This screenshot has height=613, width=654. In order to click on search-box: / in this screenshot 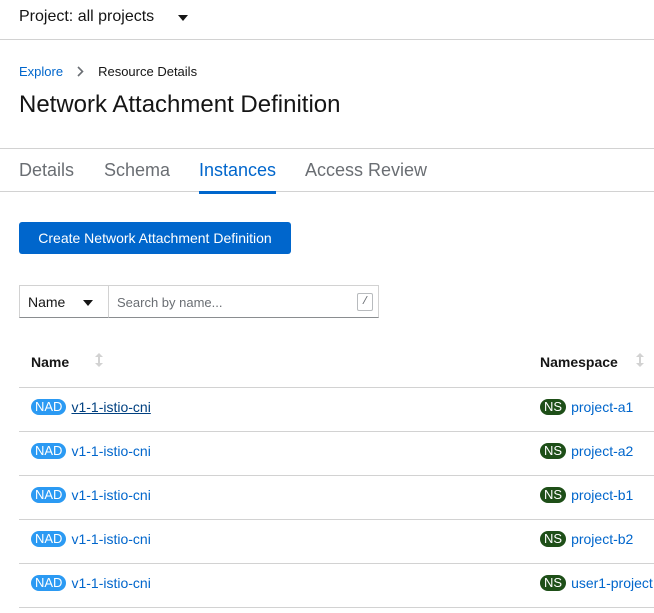, I will do `click(244, 301)`.